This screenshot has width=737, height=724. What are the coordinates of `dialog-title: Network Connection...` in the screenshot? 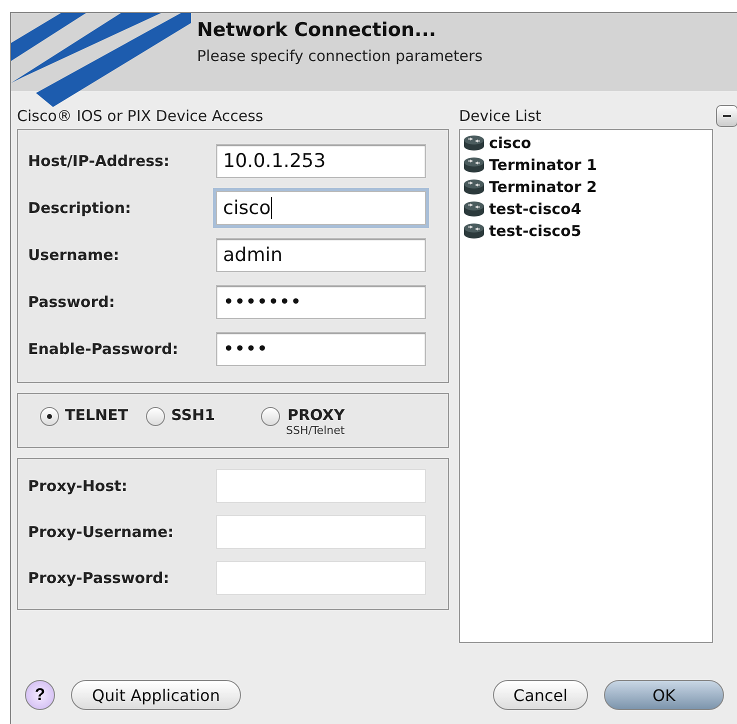 It's located at (317, 30).